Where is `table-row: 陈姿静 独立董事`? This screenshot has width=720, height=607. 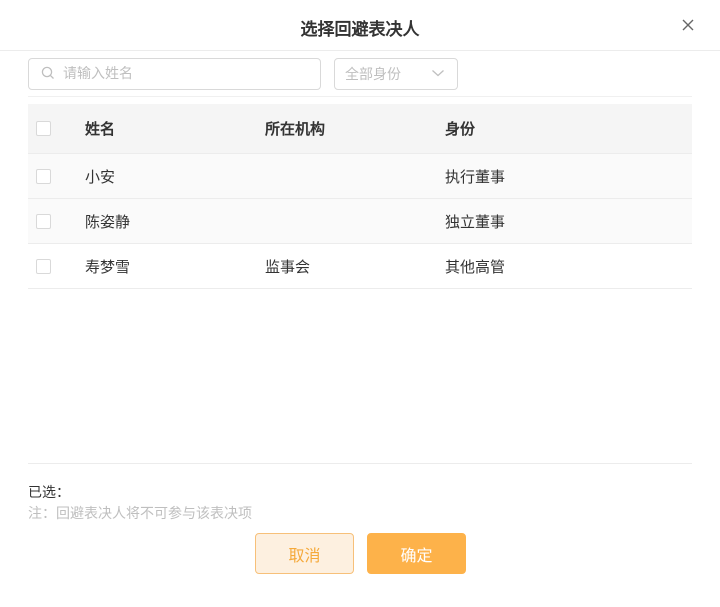
table-row: 陈姿静 独立董事 is located at coordinates (360, 221).